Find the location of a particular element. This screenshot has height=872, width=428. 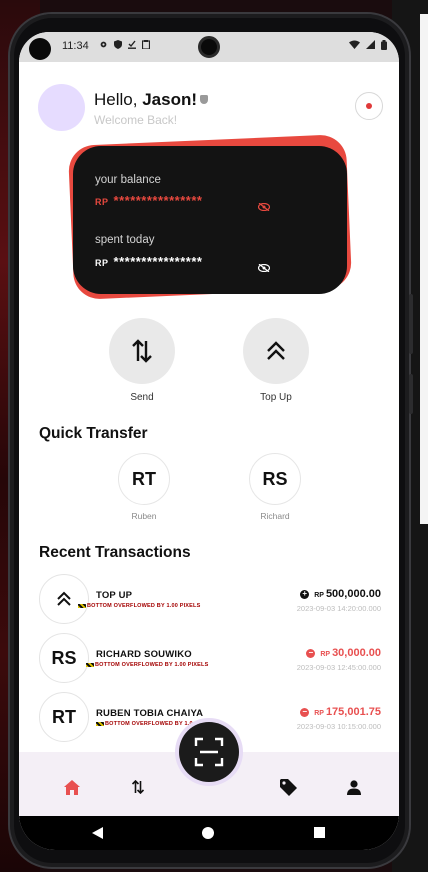

balance-value: RP **************** is located at coordinates (148, 200).